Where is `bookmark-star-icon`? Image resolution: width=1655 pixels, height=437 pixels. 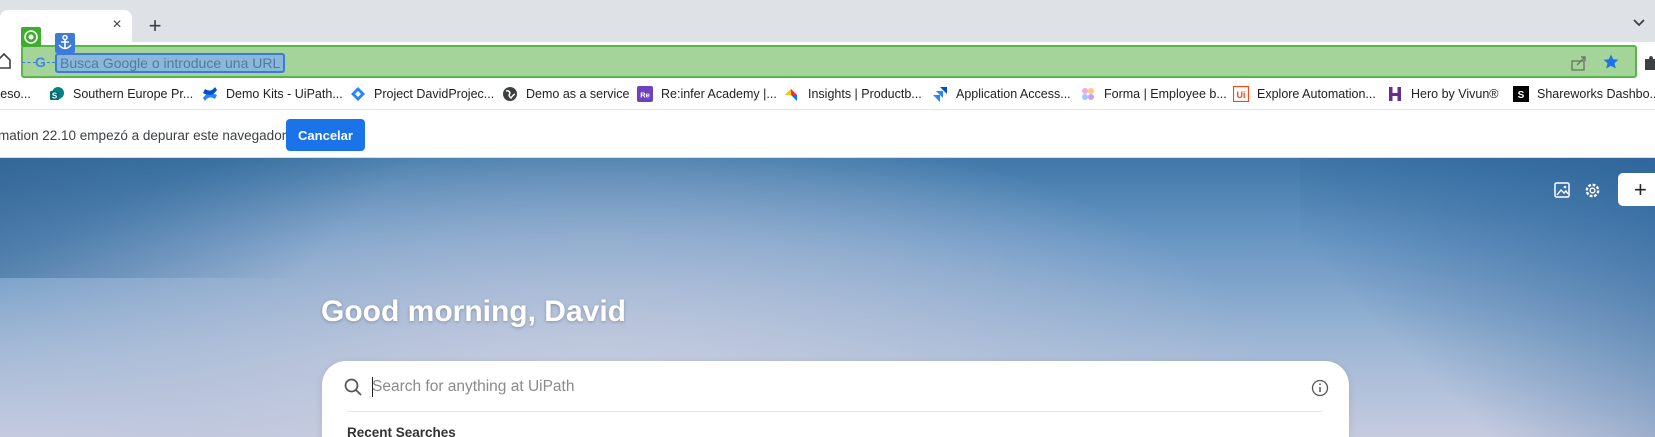
bookmark-star-icon is located at coordinates (1611, 62).